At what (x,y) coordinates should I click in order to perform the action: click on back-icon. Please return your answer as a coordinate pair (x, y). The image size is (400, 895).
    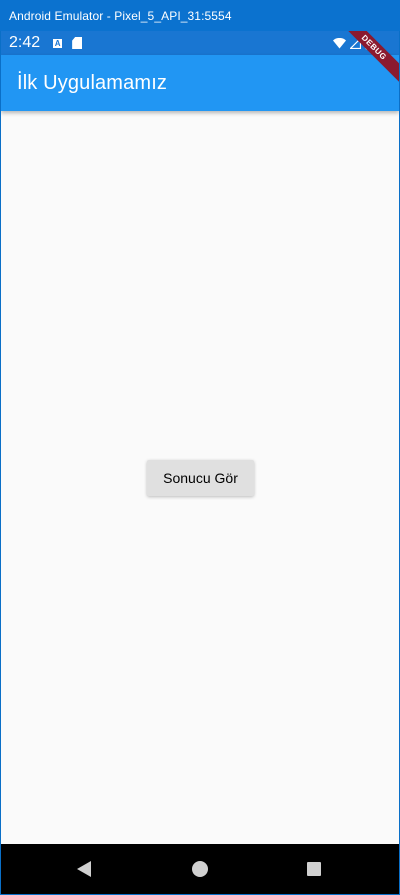
    Looking at the image, I should click on (84, 869).